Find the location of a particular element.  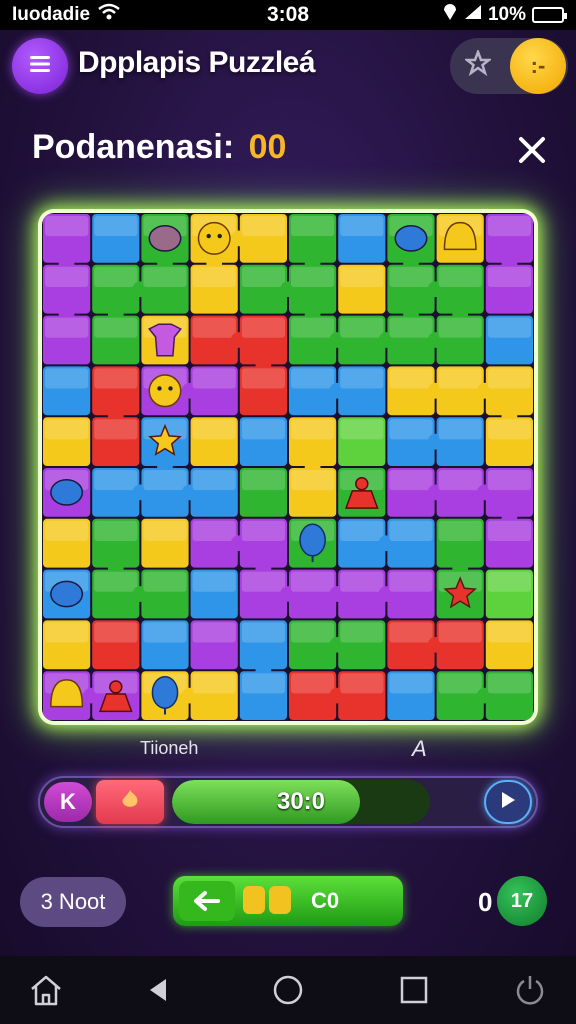

back-action-button: C0 is located at coordinates (288, 901).